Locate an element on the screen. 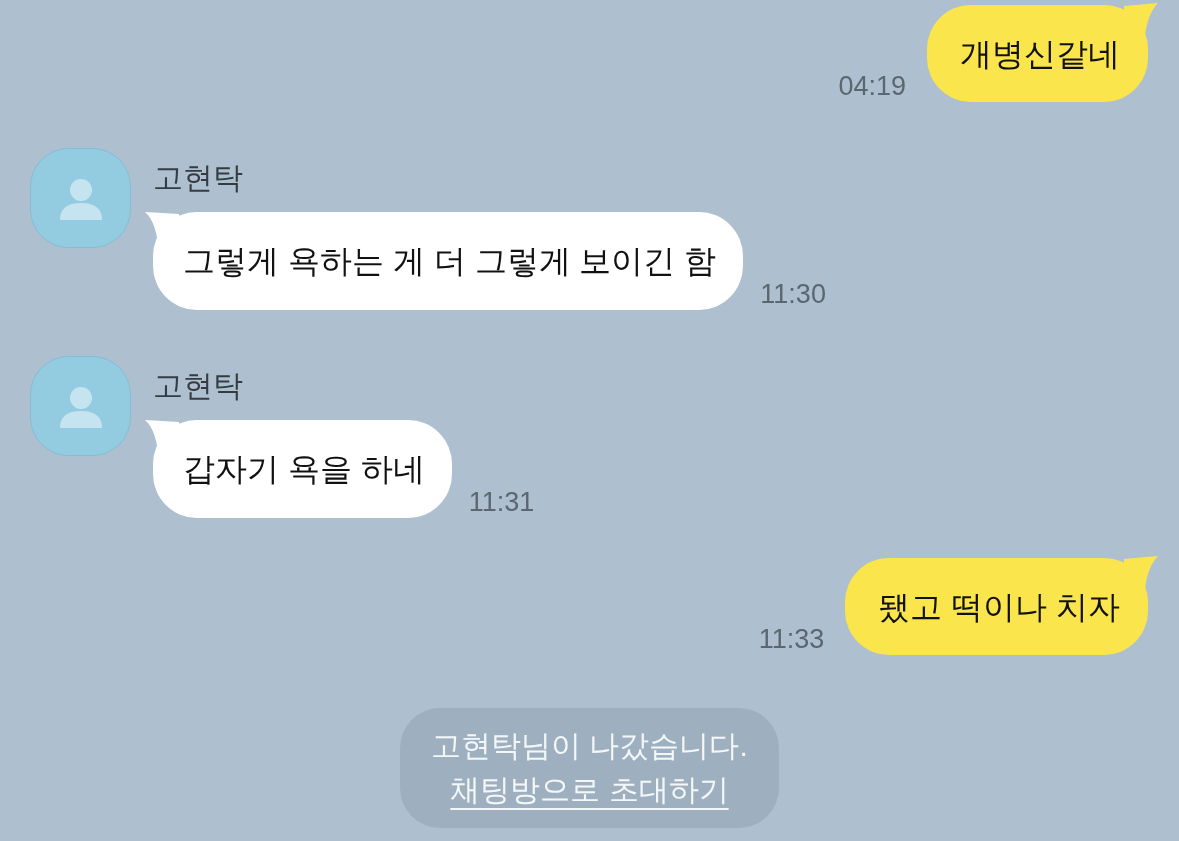  message-time: 11:31 is located at coordinates (501, 502).